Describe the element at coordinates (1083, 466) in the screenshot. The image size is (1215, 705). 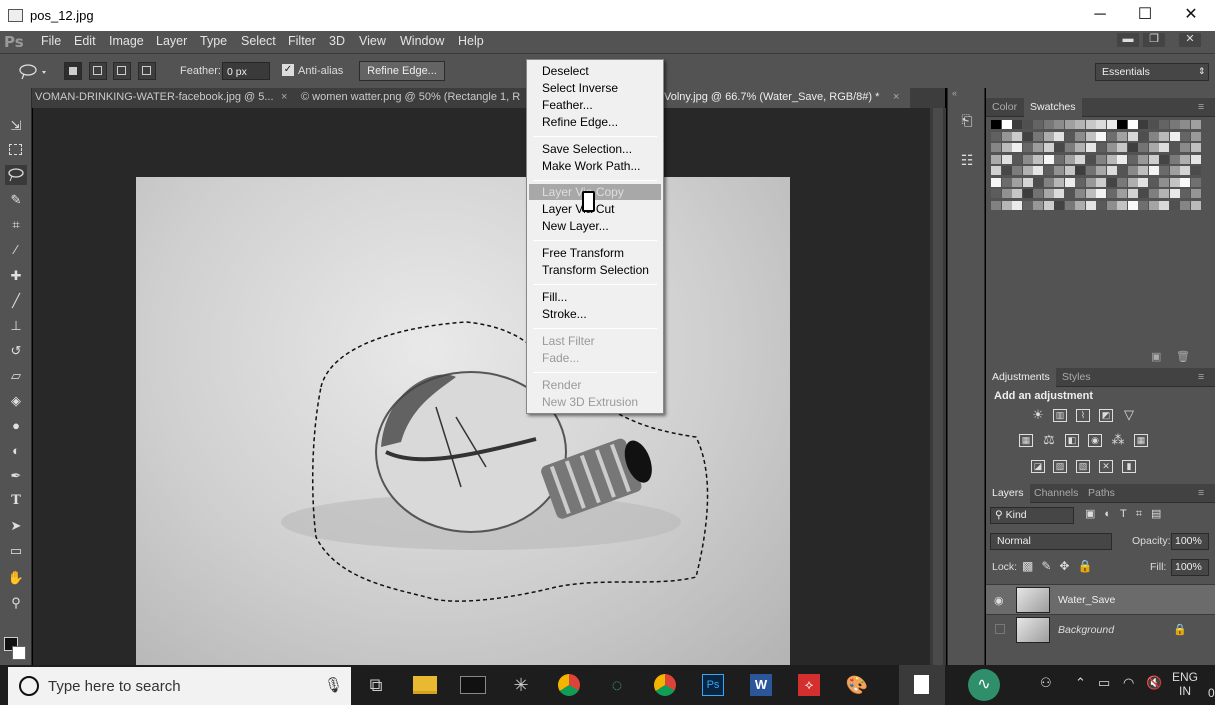
I see `threshold-icon: ▧` at that location.